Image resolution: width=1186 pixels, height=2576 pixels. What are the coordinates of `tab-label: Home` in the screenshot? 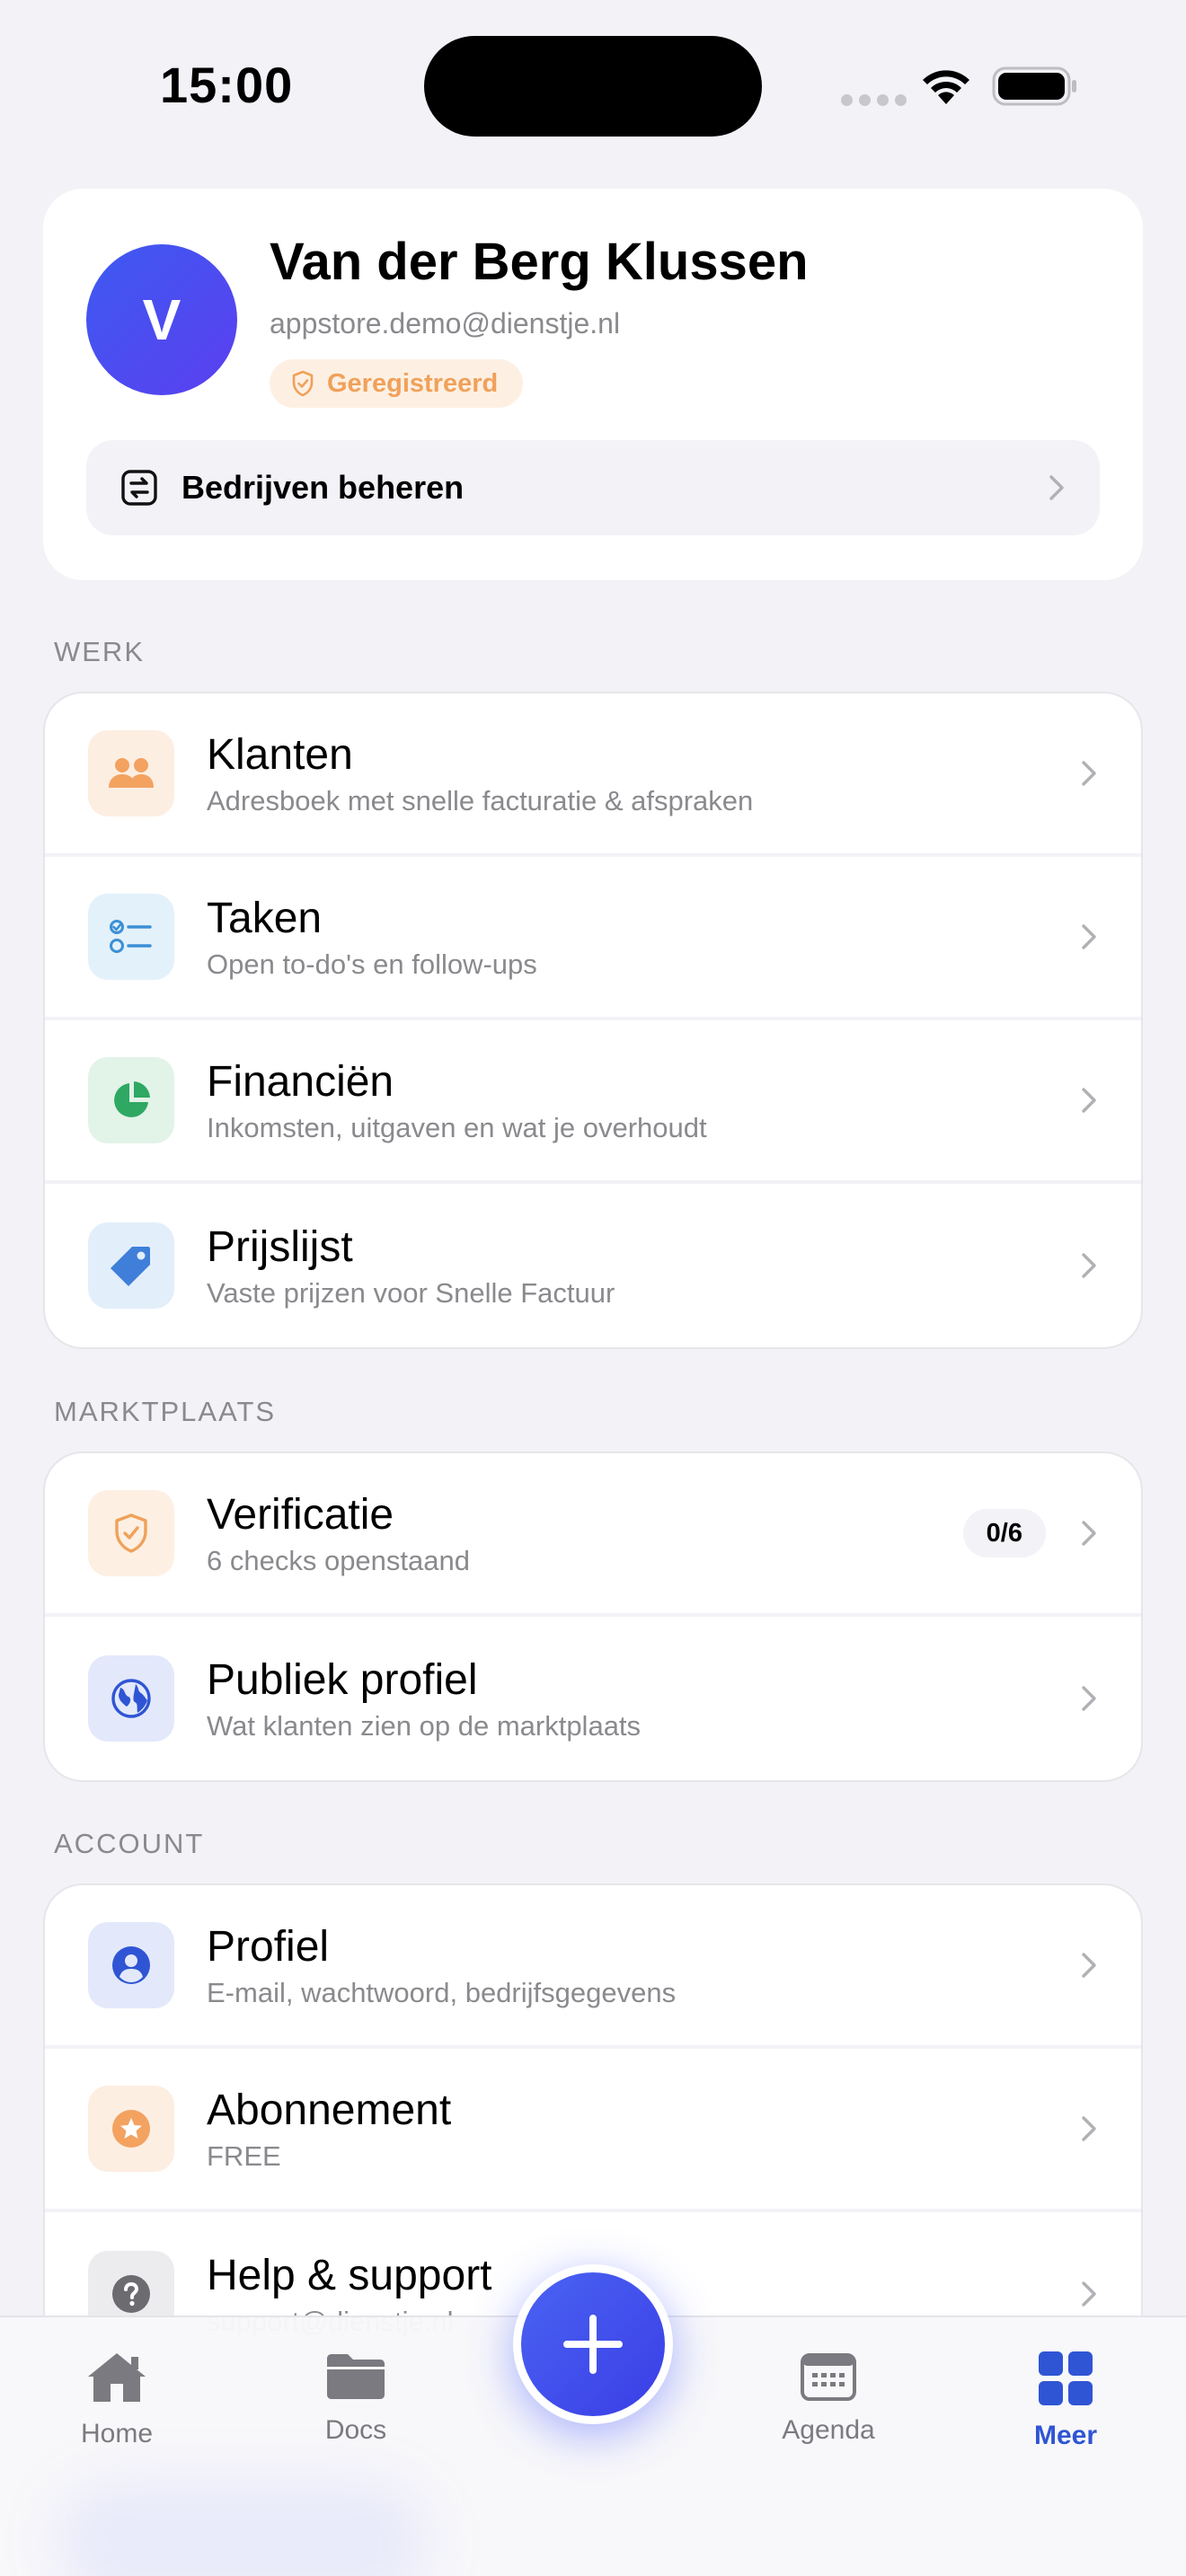 It's located at (117, 2433).